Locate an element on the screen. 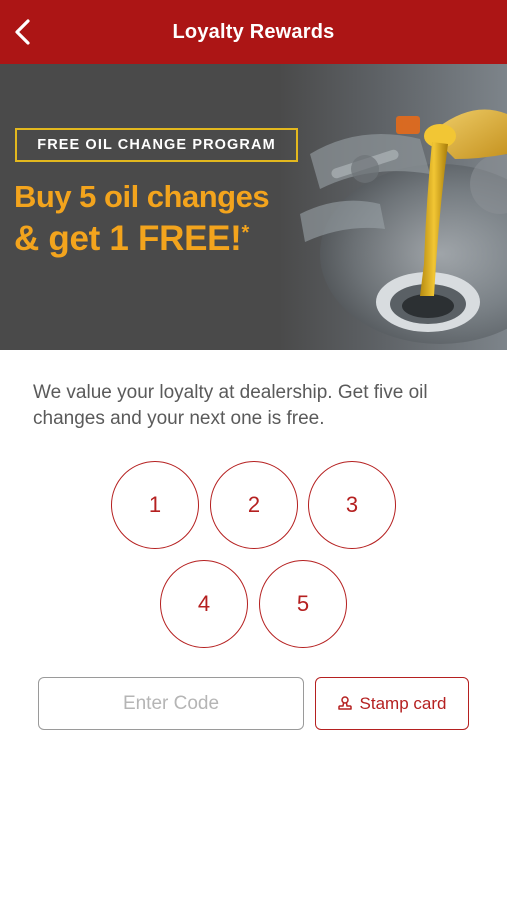  stamp-card-button: Stamp card is located at coordinates (392, 703).